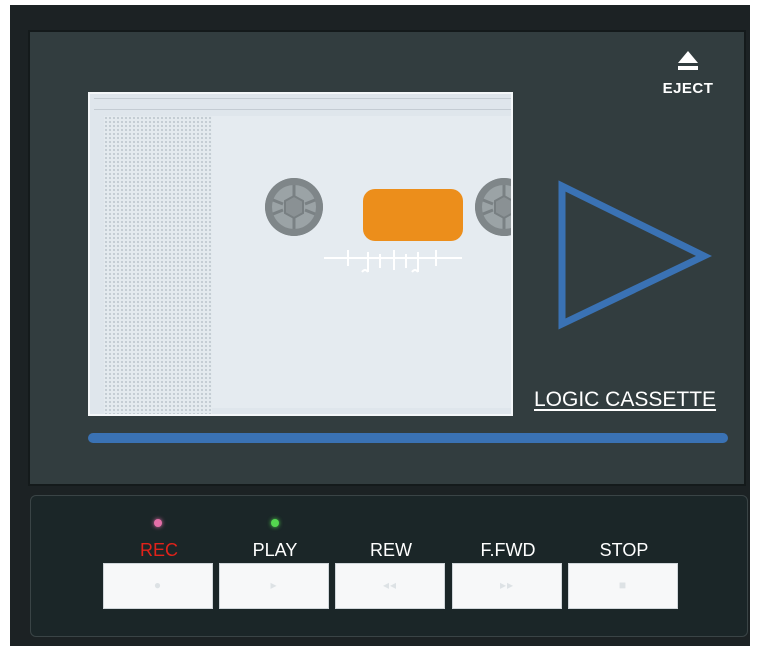  I want to click on tape-window, so click(413, 215).